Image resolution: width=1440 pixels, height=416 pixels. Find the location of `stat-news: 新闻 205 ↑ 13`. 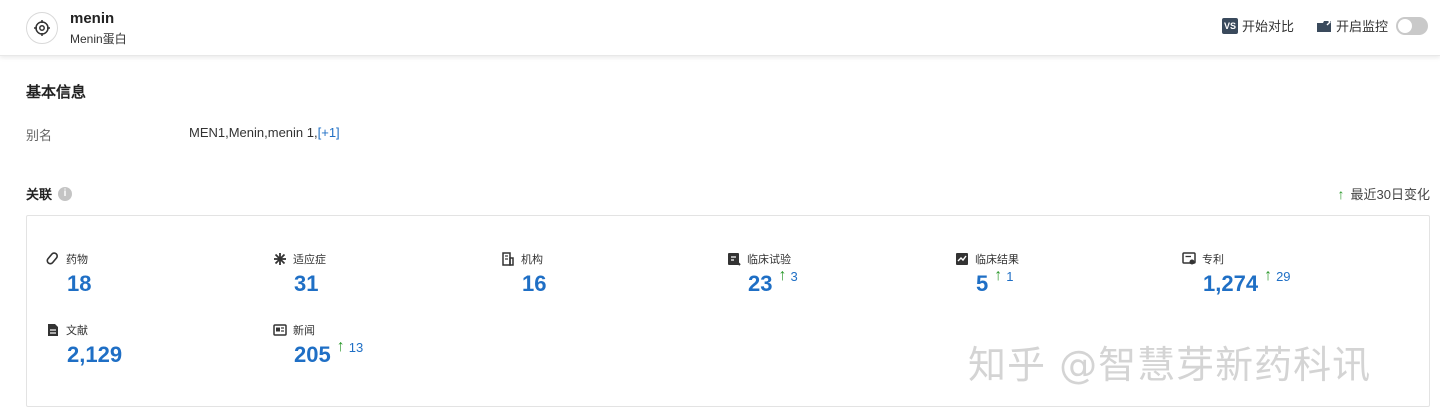

stat-news: 新闻 205 ↑ 13 is located at coordinates (318, 345).